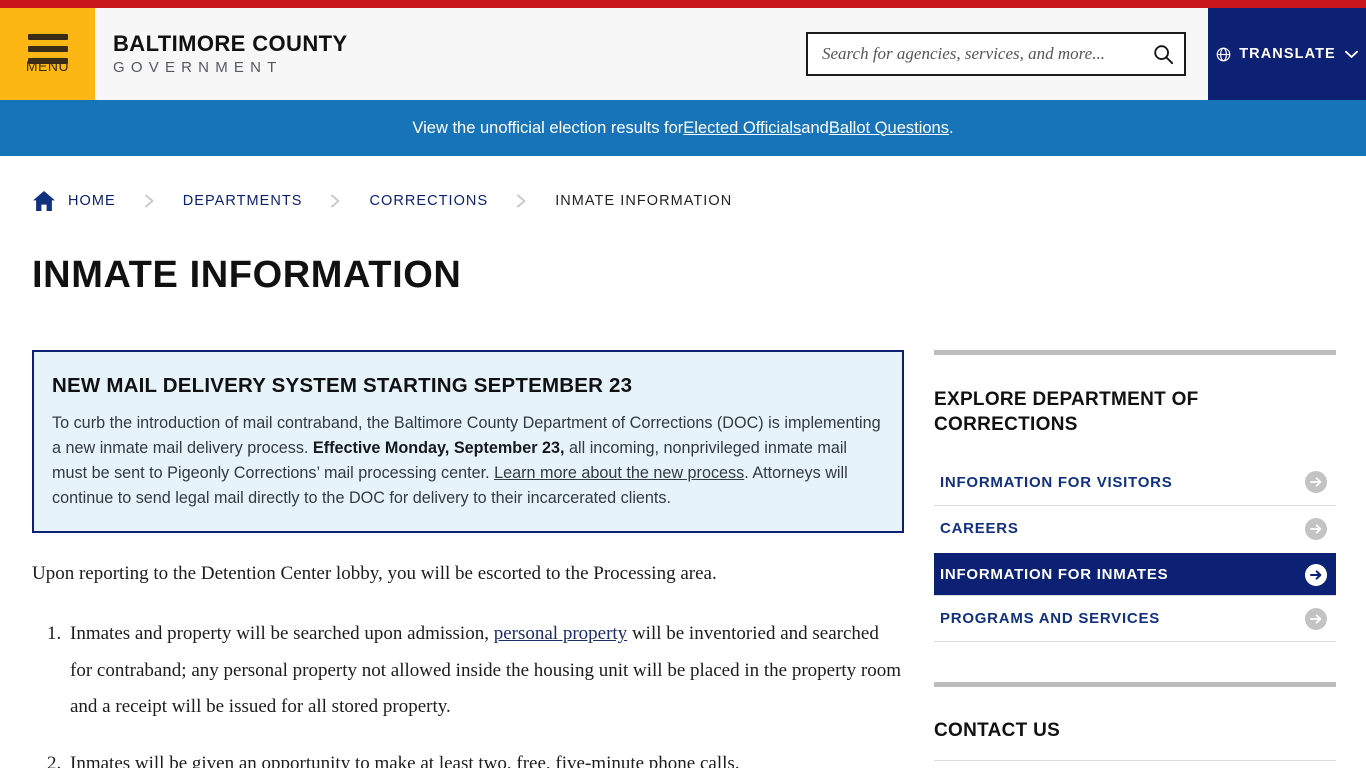  I want to click on alert-text-after: ., so click(951, 127).